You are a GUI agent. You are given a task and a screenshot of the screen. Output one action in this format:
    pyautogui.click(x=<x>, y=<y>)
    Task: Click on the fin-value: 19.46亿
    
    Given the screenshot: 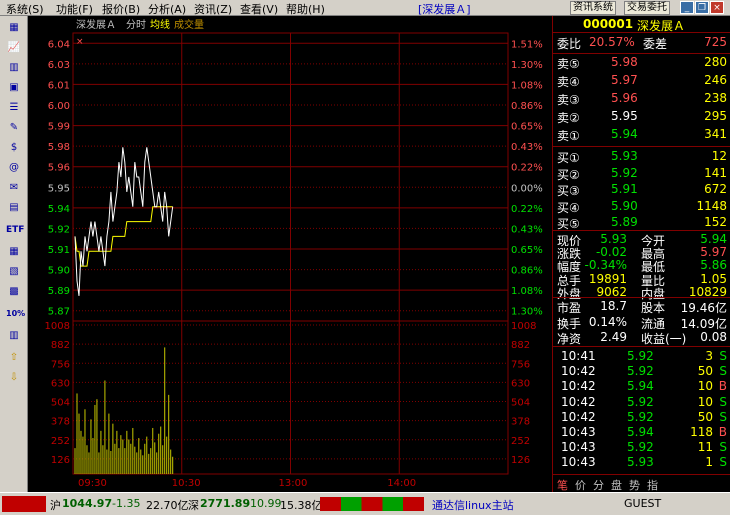 What is the action you would take?
    pyautogui.click(x=703, y=308)
    